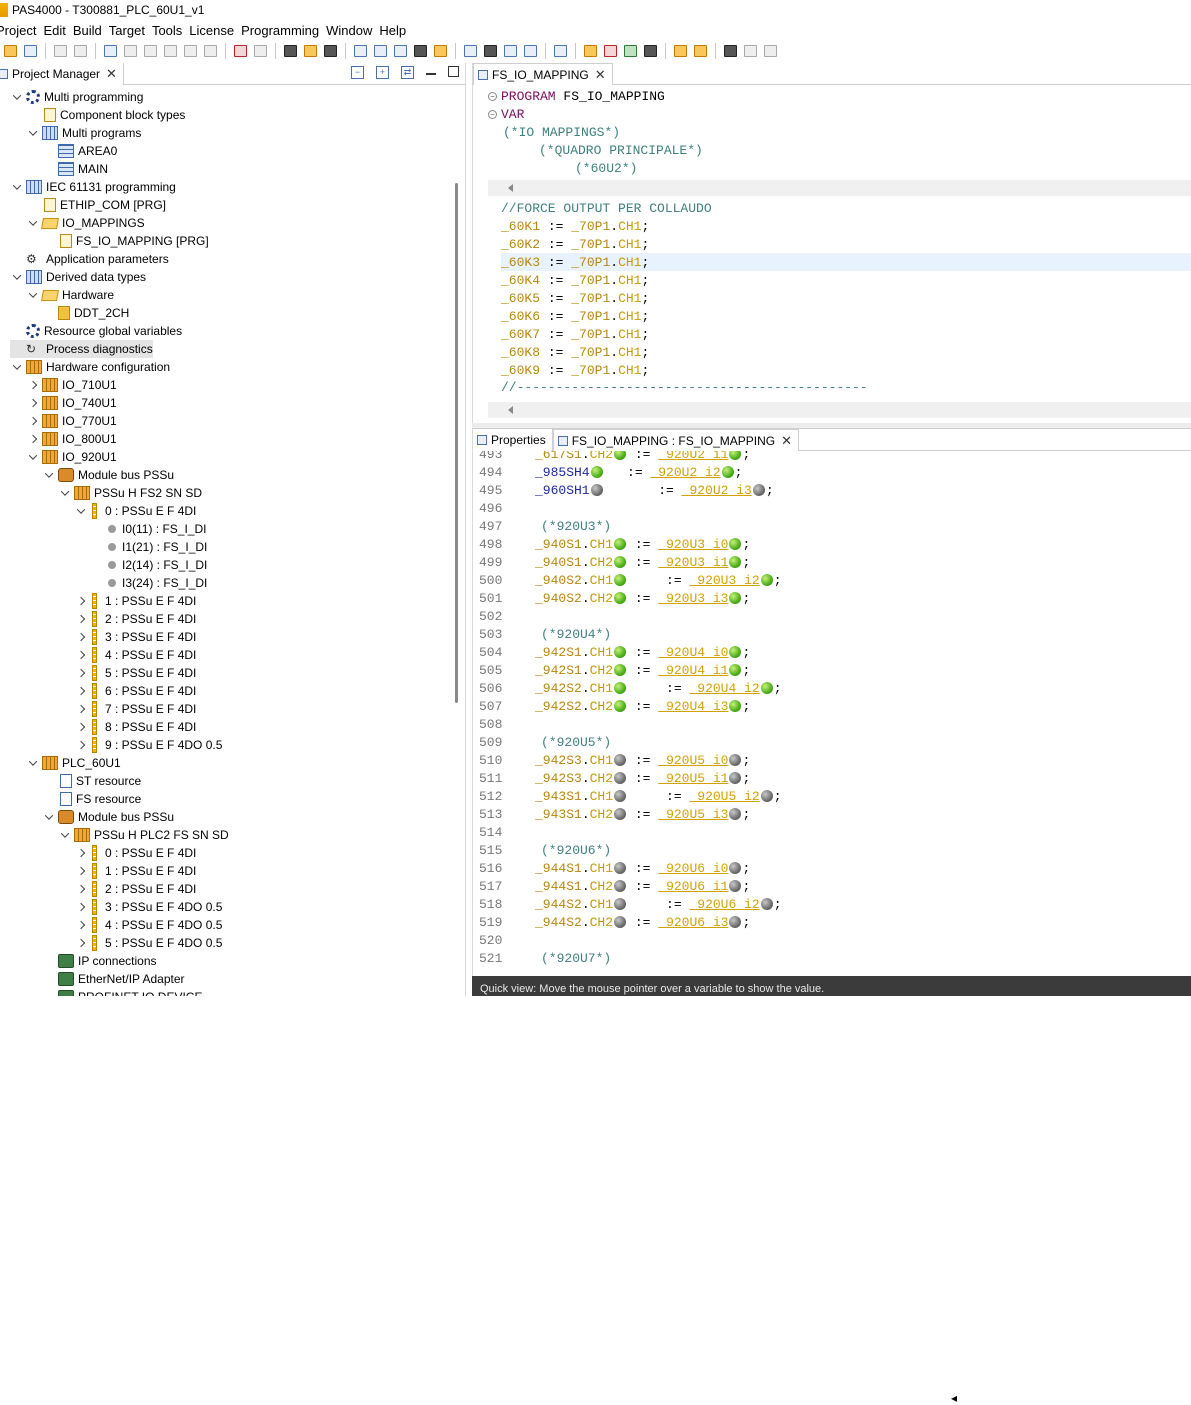 The image size is (1191, 1405). Describe the element at coordinates (642, 598) in the screenshot. I see `online-assignment-line: _940S2.CH2 := _920U3_i3;` at that location.